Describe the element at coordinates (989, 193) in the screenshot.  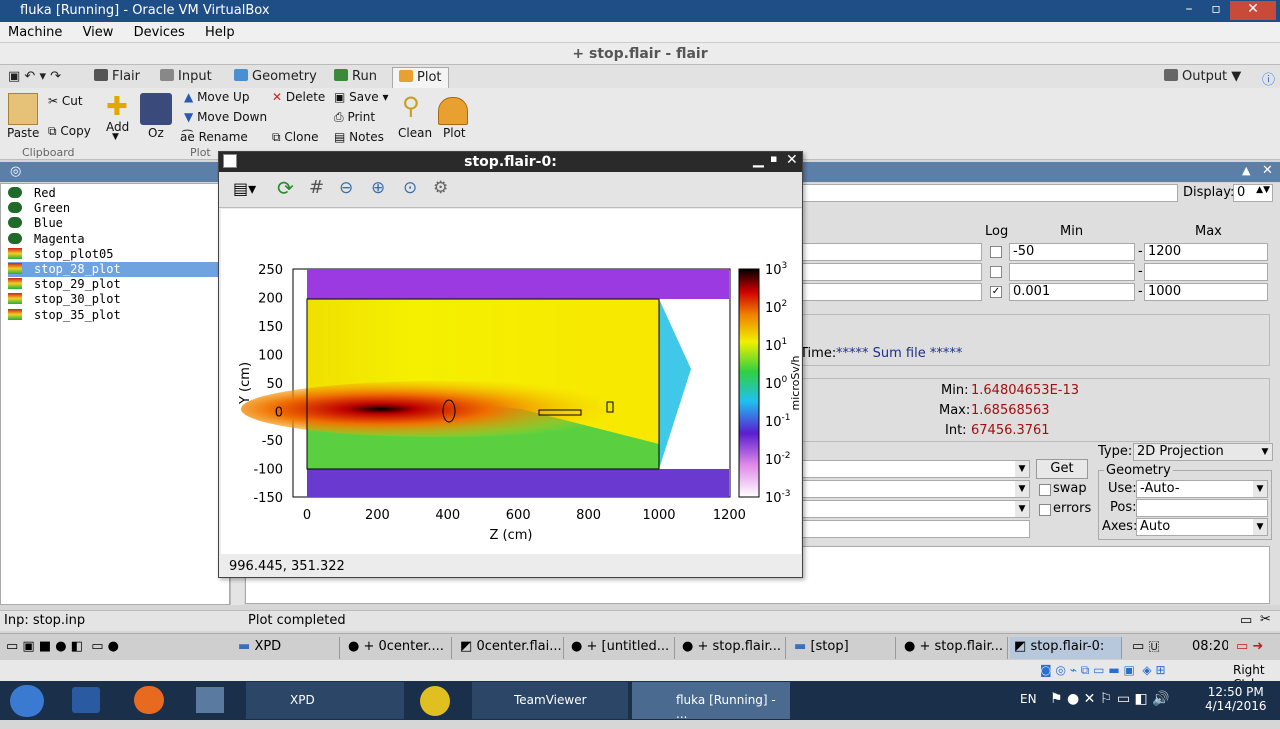
I see `title-field` at that location.